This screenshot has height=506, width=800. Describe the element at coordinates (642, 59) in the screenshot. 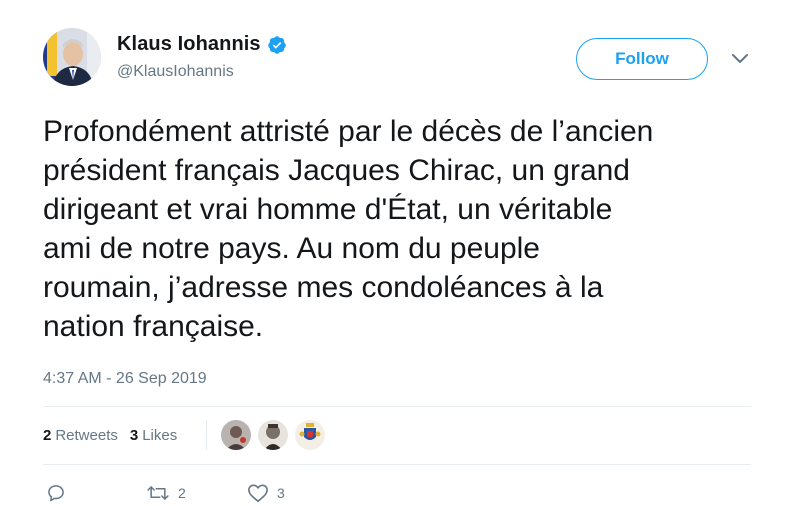

I see `follow-button: Follow` at that location.